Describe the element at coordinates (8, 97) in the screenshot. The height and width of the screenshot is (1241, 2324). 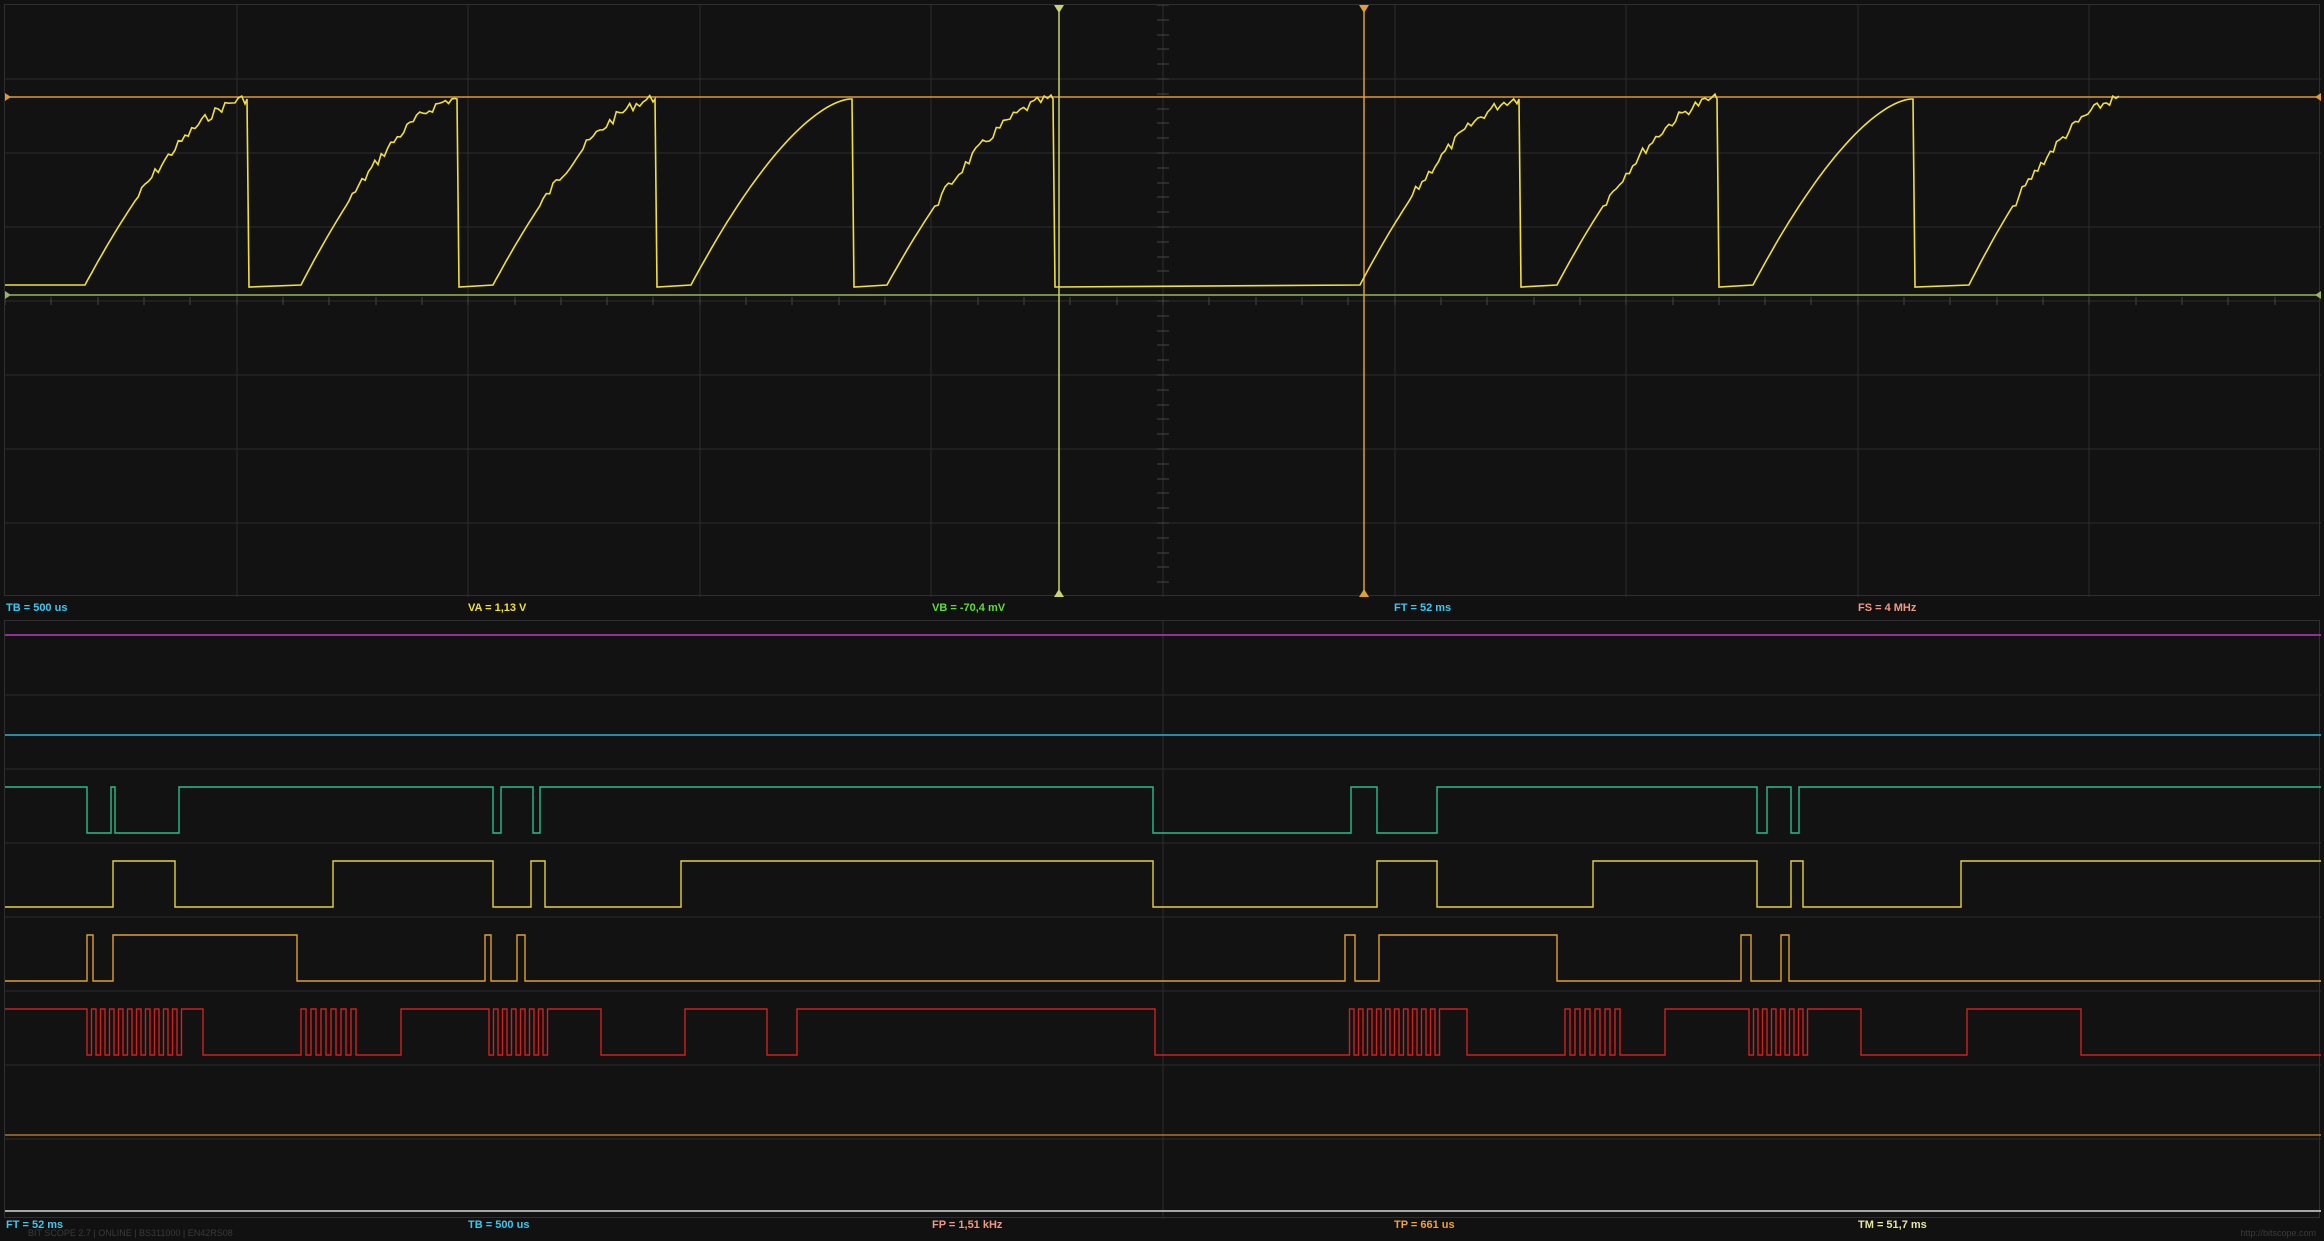
I see `level-marker-high` at that location.